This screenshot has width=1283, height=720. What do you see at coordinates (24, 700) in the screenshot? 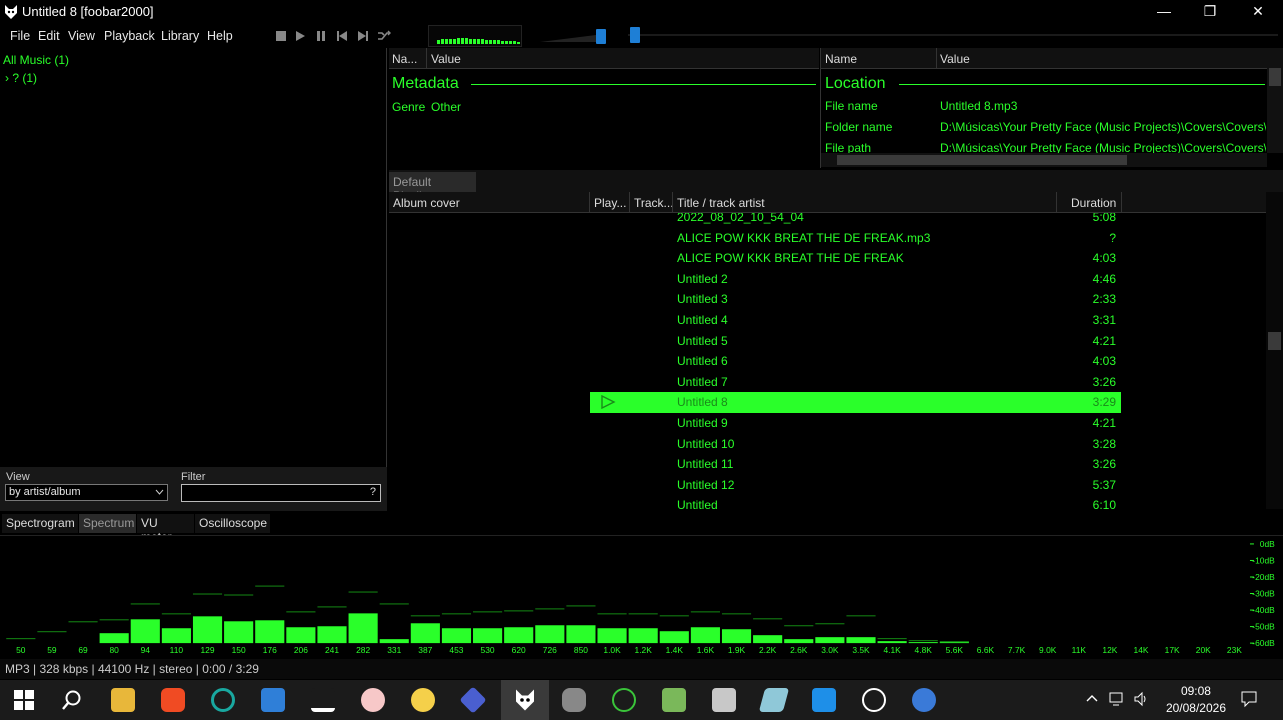
I see `windows-start-icon` at bounding box center [24, 700].